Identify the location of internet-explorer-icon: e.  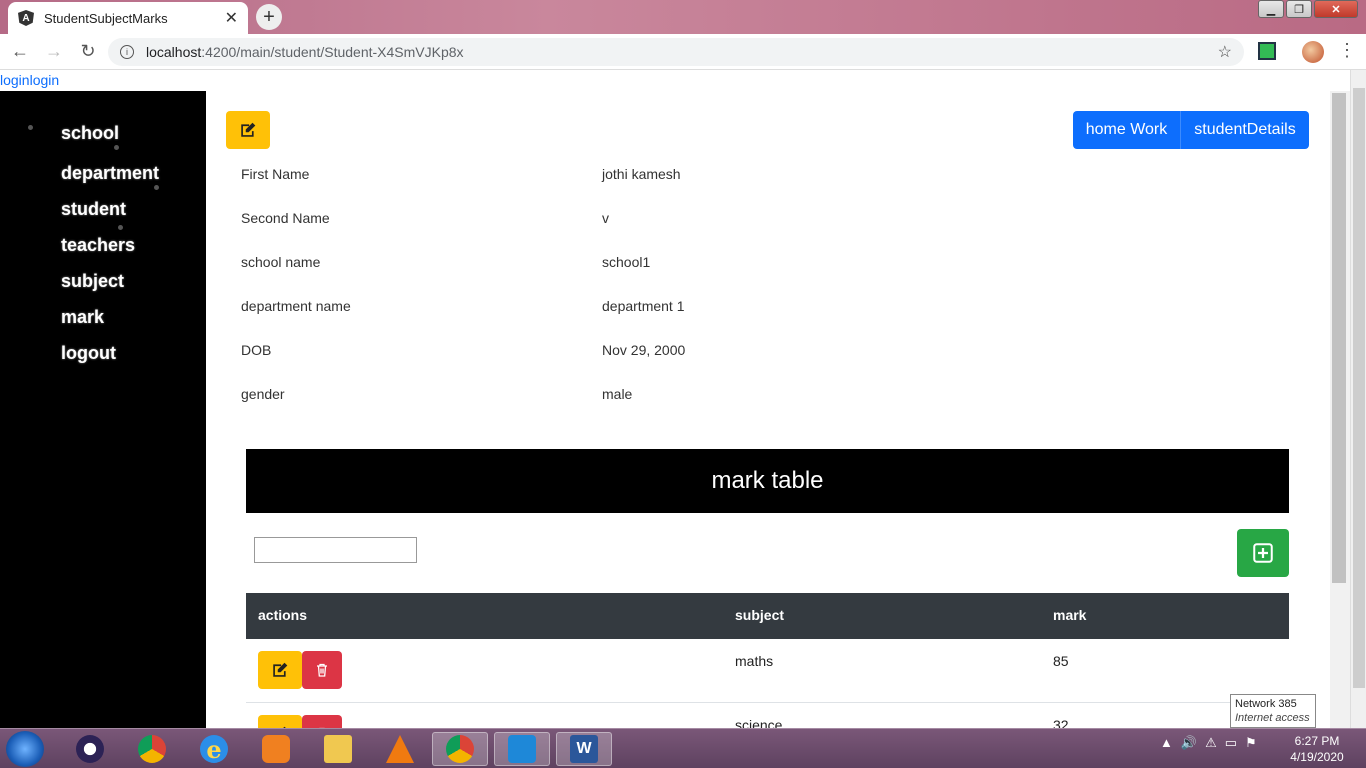
(214, 749).